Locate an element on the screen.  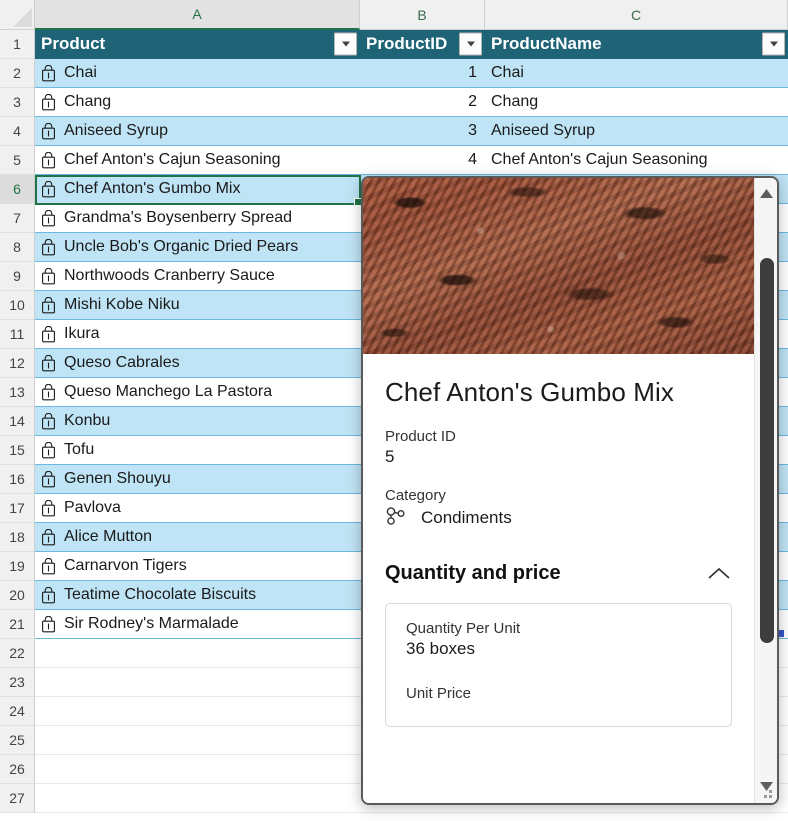
row-header-23: 23 is located at coordinates (17, 682).